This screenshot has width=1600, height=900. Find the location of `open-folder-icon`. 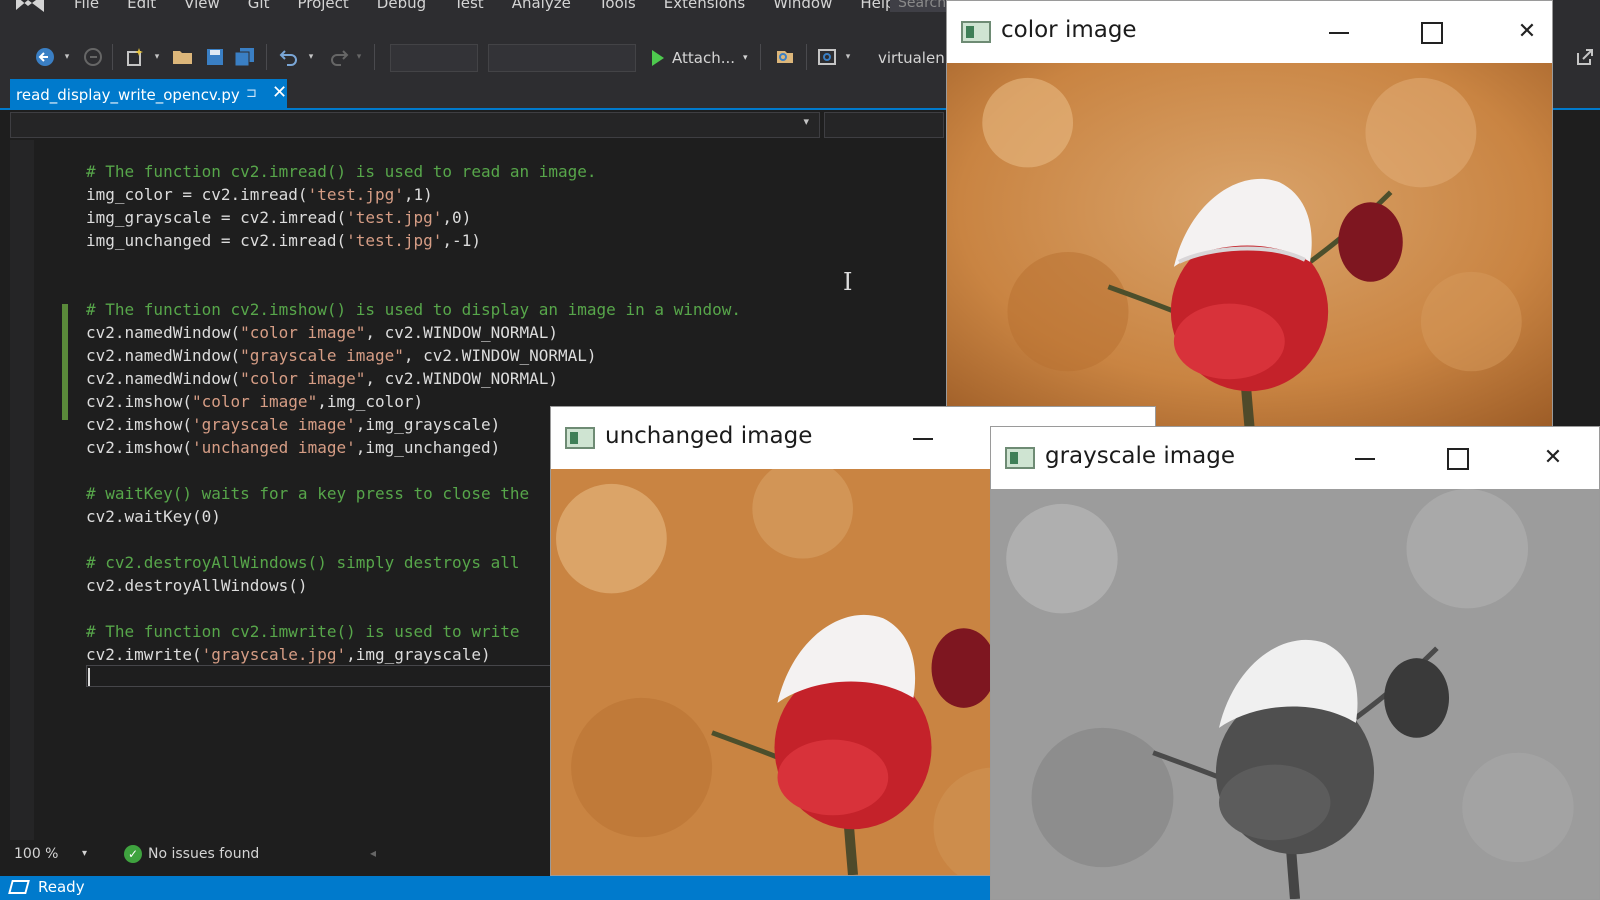

open-folder-icon is located at coordinates (183, 57).